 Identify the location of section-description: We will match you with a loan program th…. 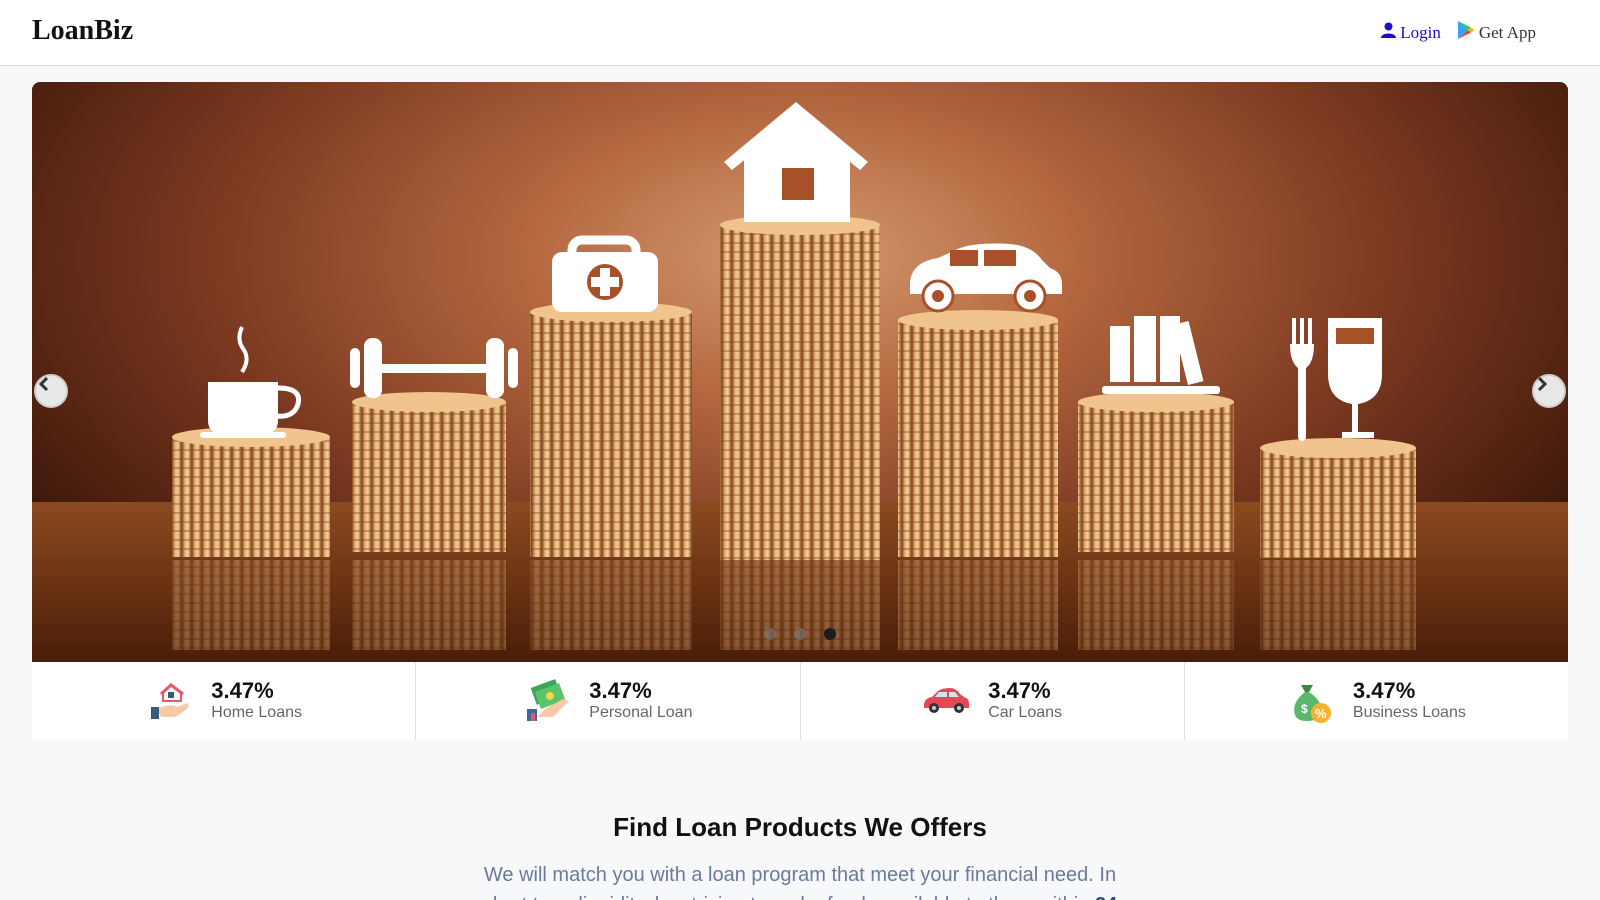
(800, 880).